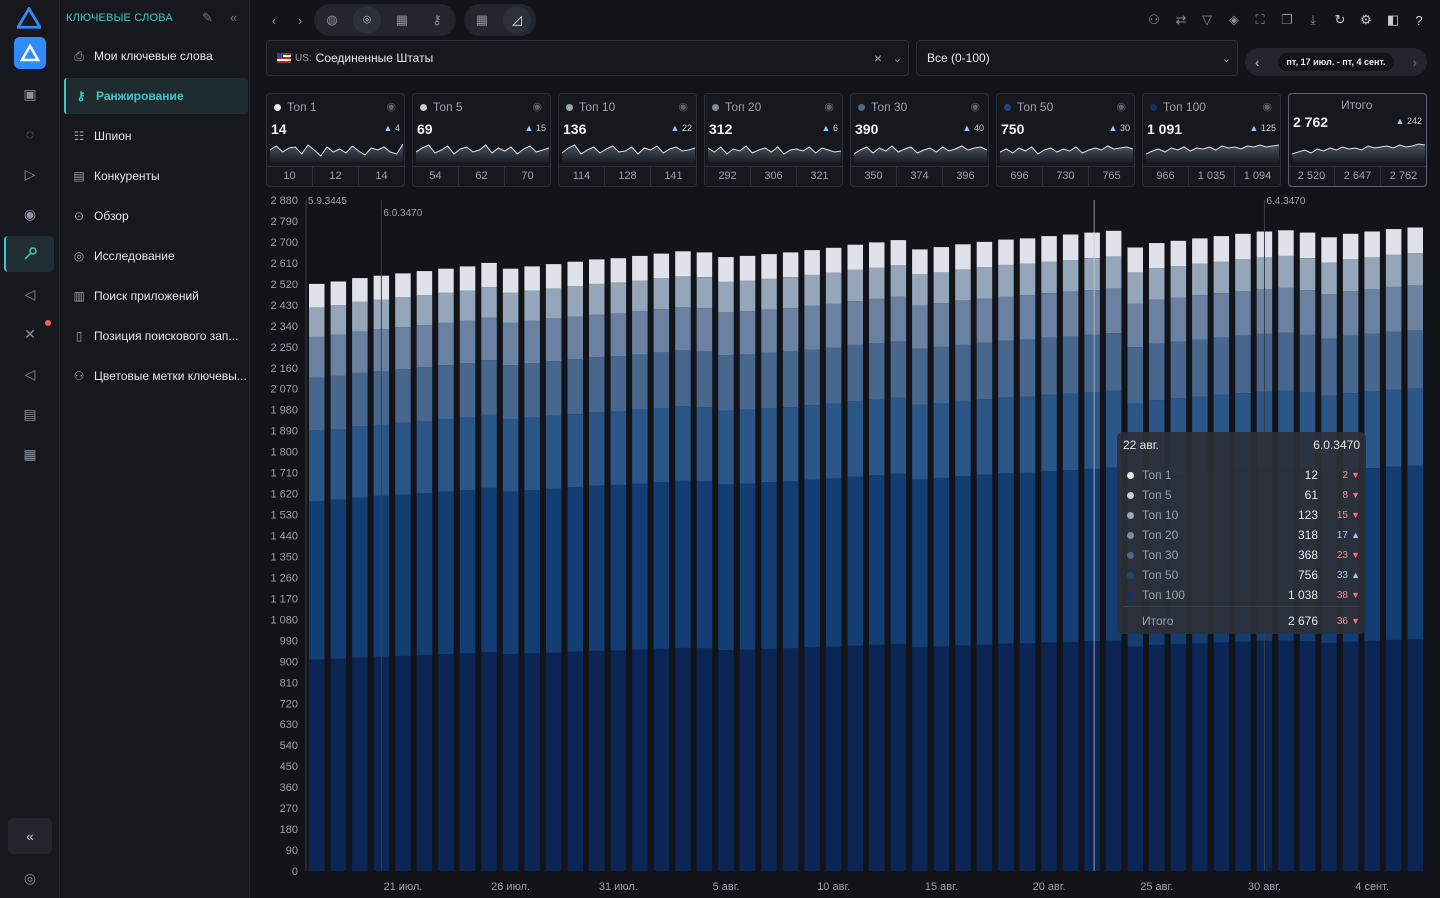 This screenshot has height=898, width=1440. I want to click on calendar-icon: ▦, so click(402, 20).